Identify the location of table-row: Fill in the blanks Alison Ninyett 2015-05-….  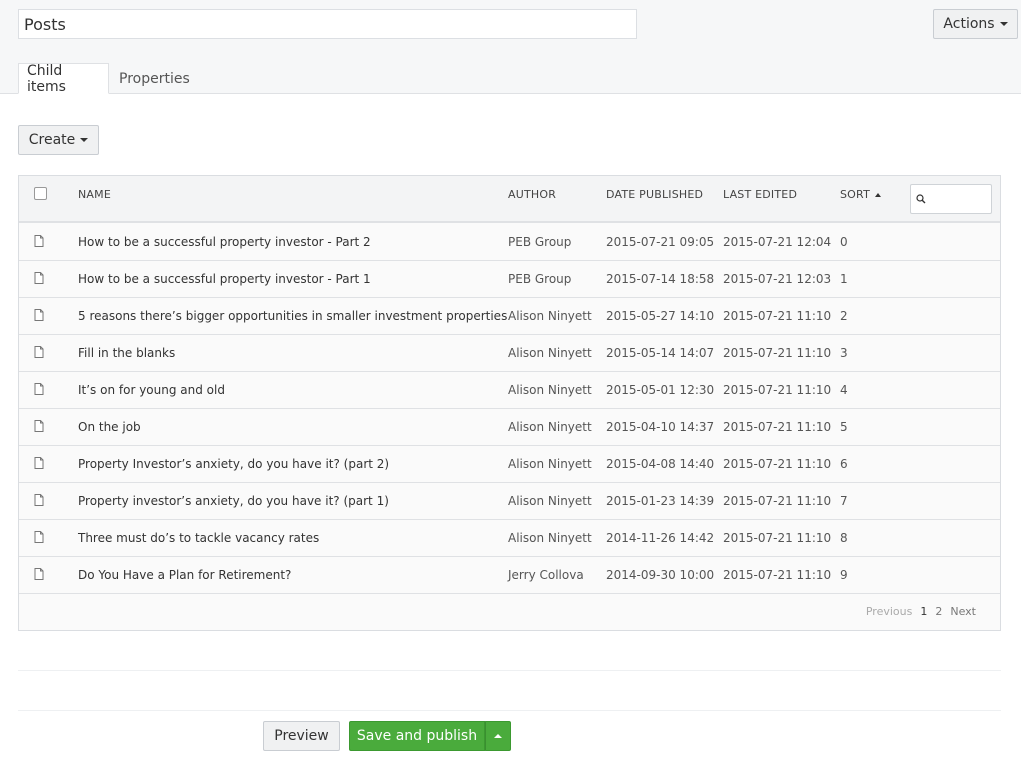
(509, 353).